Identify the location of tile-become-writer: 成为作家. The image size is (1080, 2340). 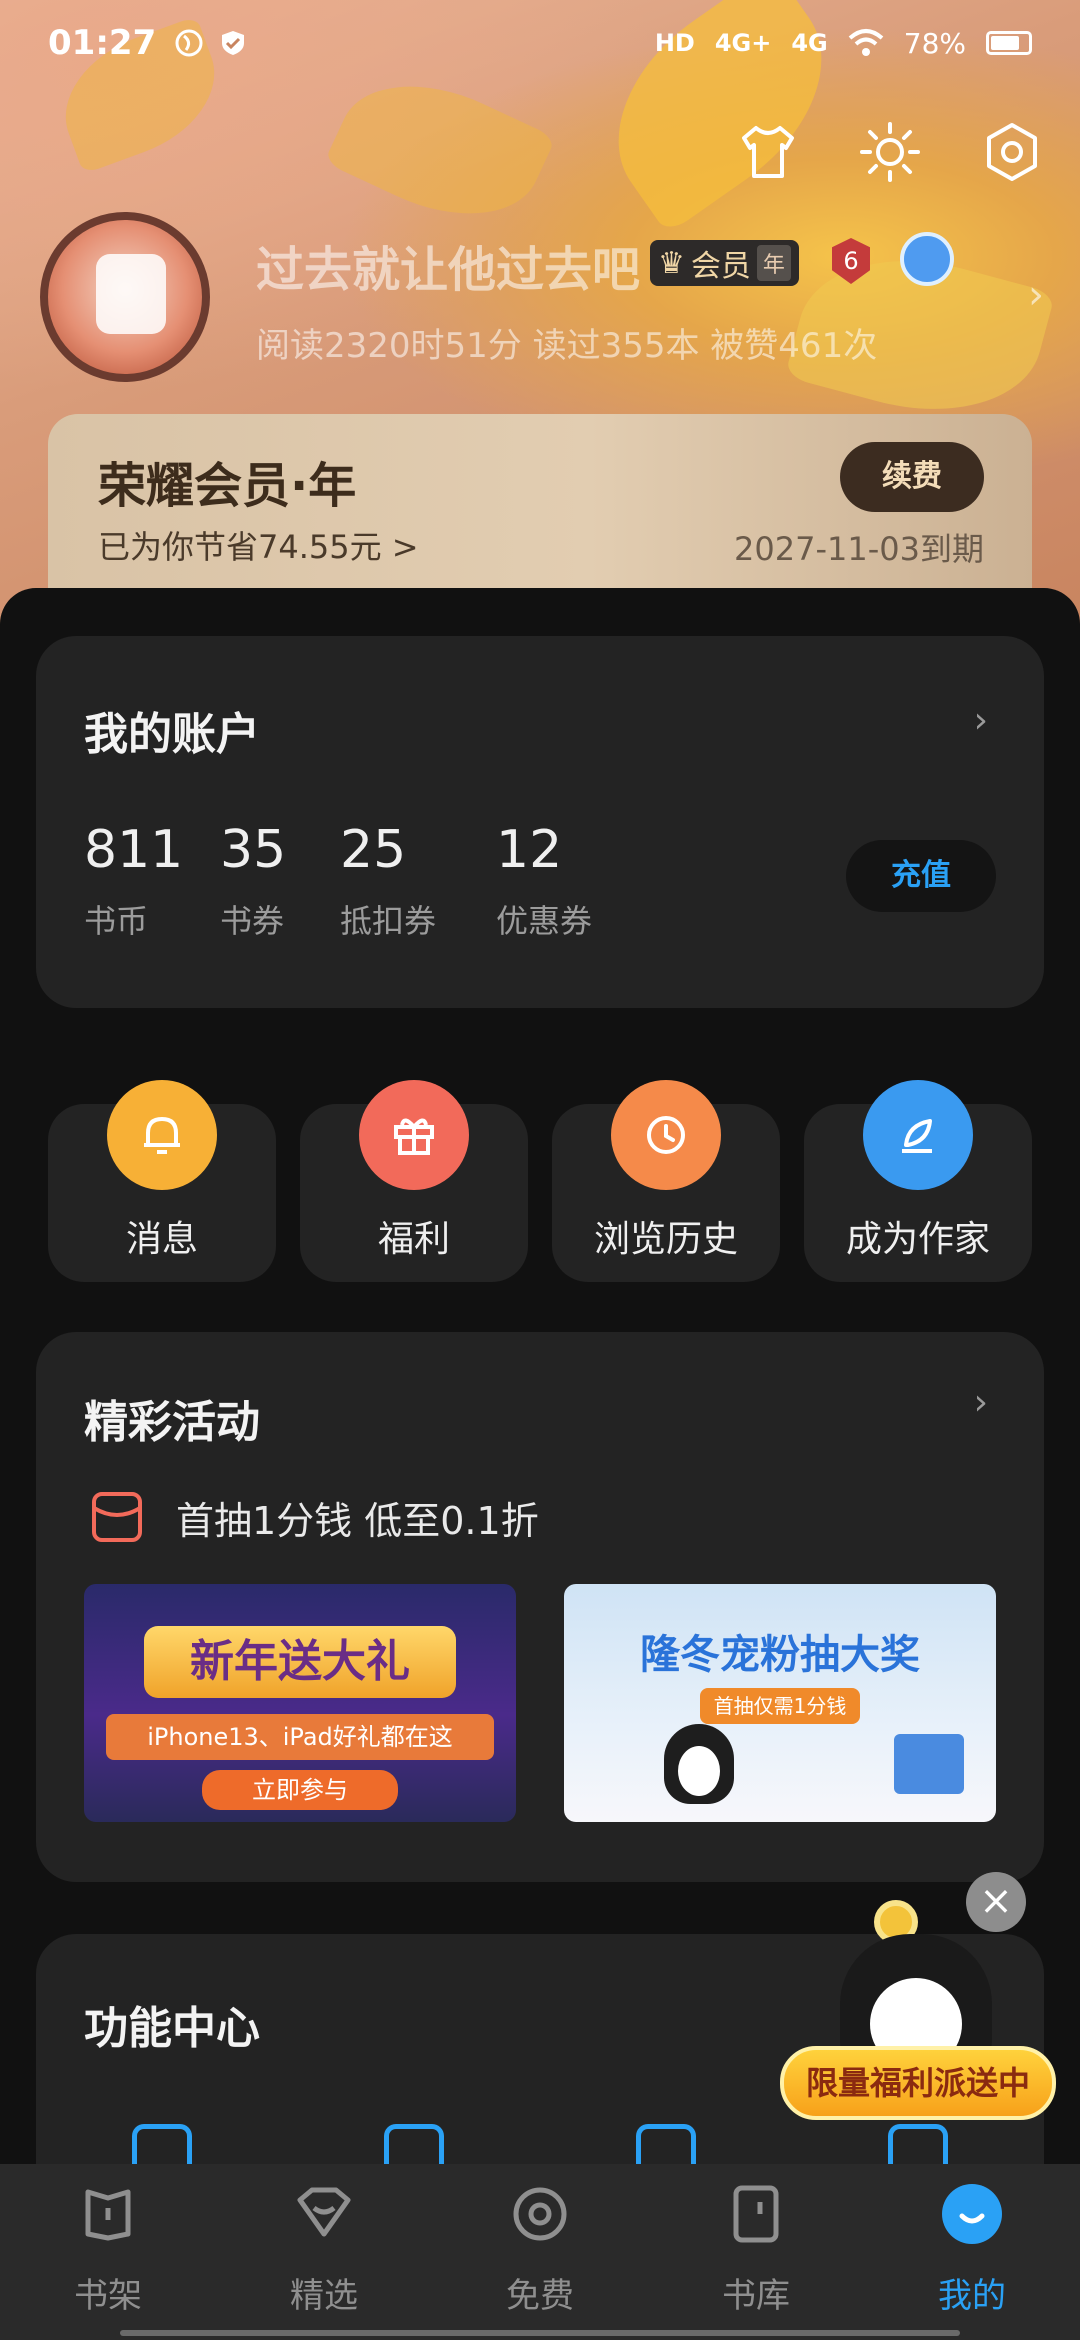
(918, 1181).